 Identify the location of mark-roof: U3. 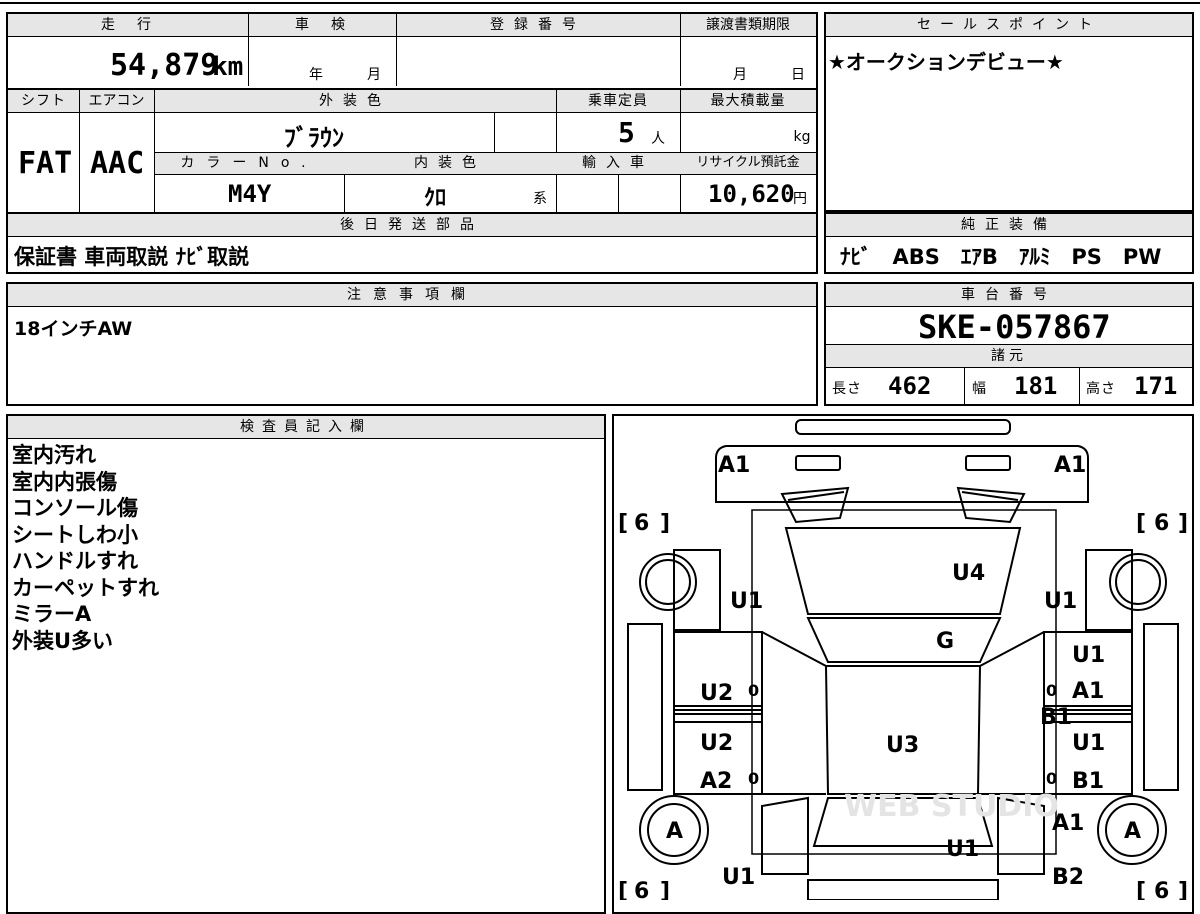
(902, 745).